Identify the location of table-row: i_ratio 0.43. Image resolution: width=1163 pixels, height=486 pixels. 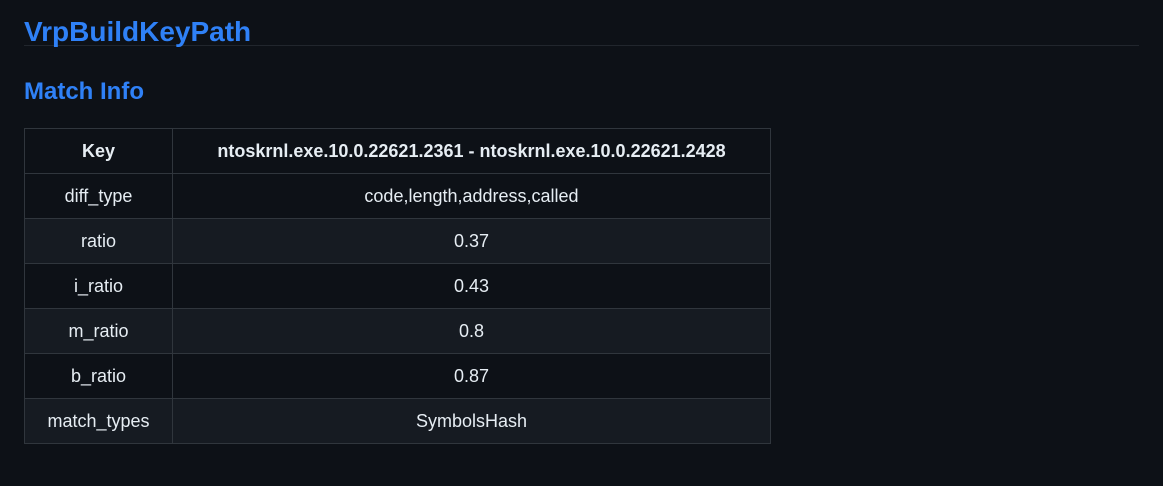
(397, 286).